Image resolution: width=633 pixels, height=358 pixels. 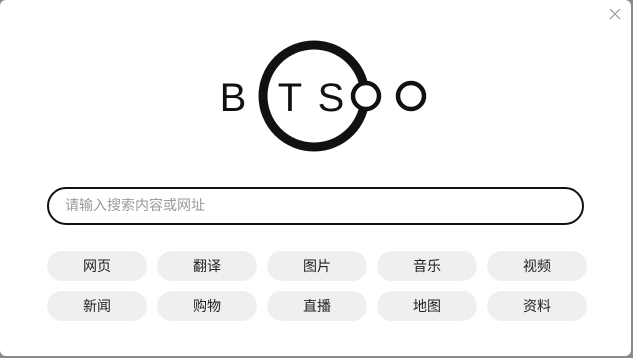 I want to click on category-translate-button: 翻译, so click(x=207, y=266).